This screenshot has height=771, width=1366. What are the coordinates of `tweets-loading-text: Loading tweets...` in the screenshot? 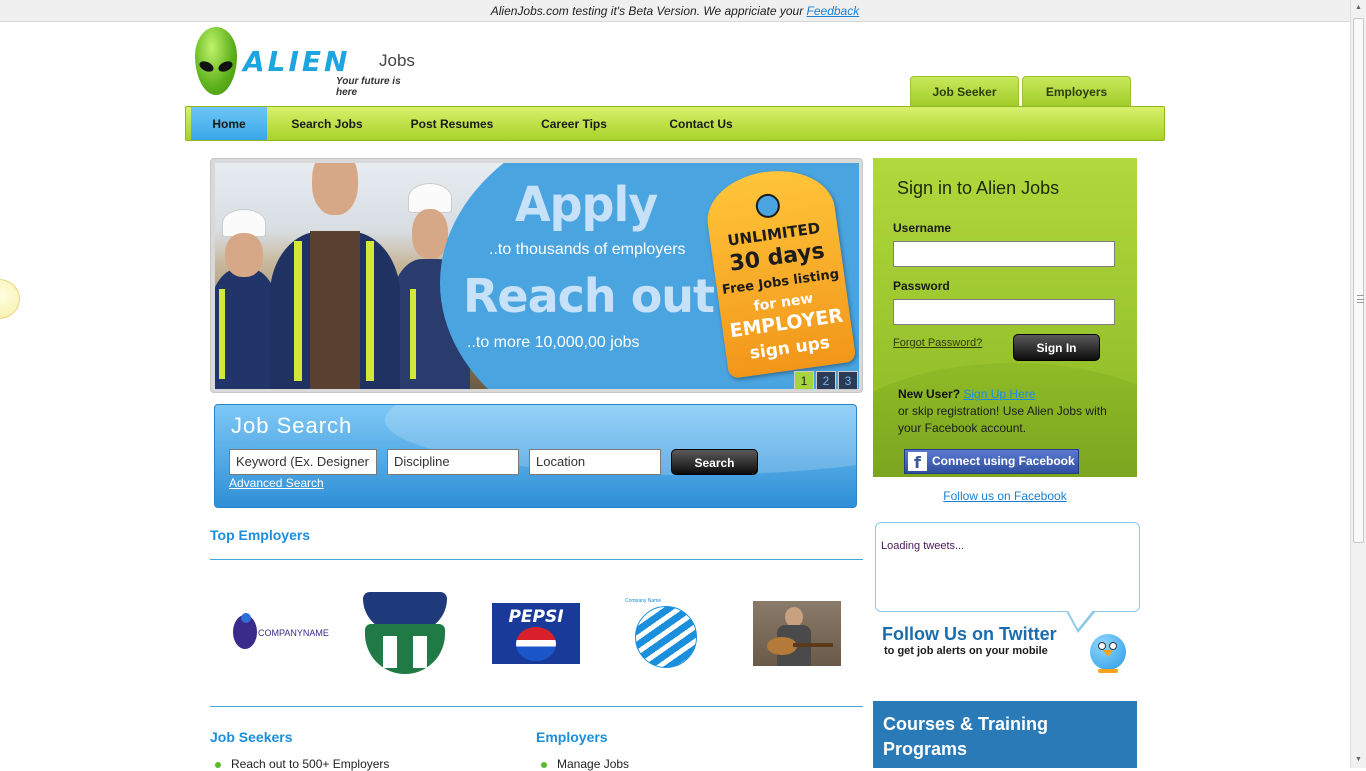 It's located at (923, 546).